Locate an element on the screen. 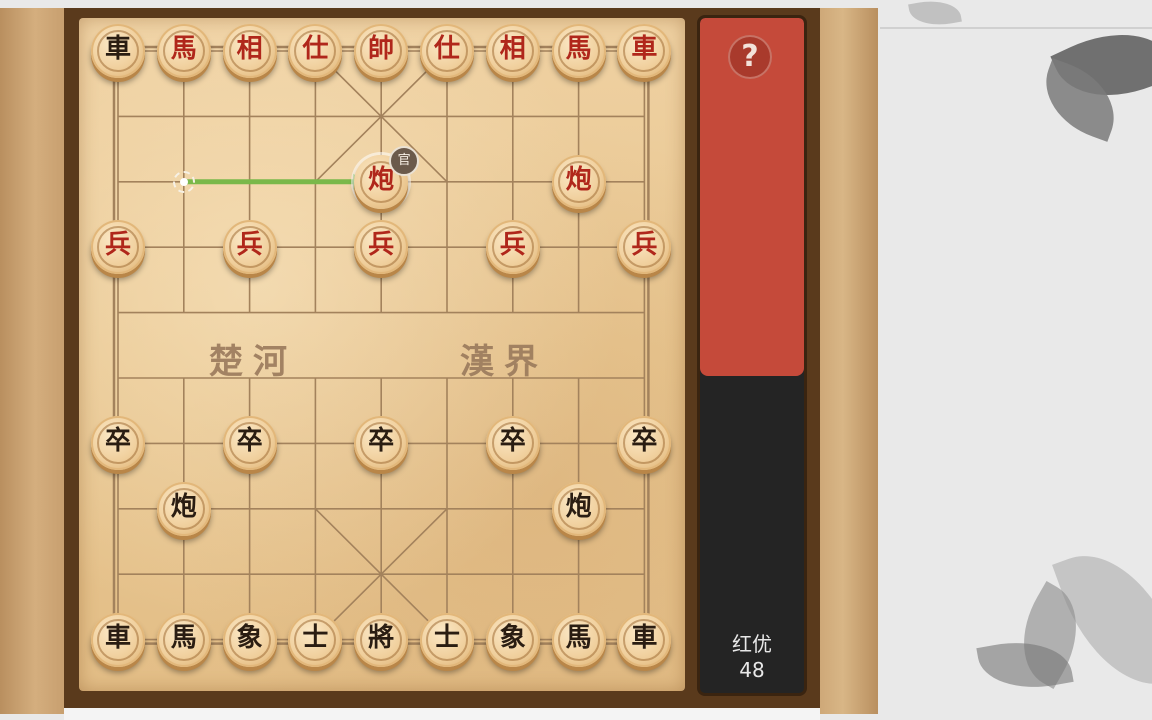 The width and height of the screenshot is (1152, 720). piece-b-horse-2: 馬 is located at coordinates (578, 639).